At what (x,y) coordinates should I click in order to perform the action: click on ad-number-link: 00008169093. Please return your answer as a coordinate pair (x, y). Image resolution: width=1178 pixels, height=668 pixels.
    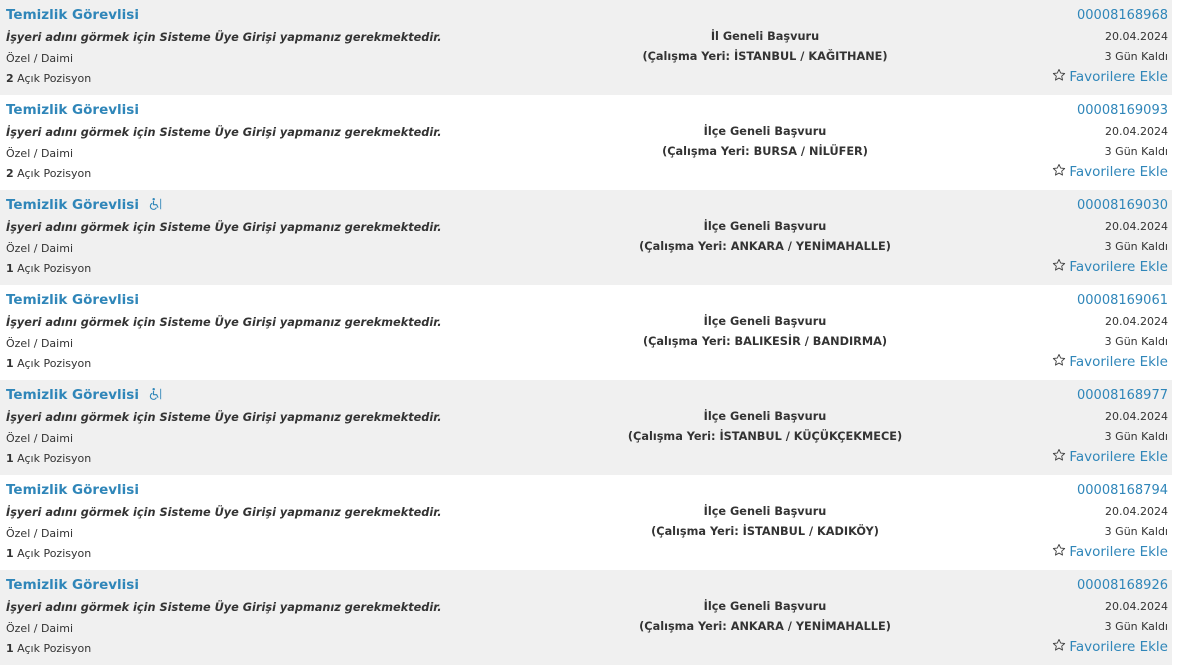
    Looking at the image, I should click on (1110, 112).